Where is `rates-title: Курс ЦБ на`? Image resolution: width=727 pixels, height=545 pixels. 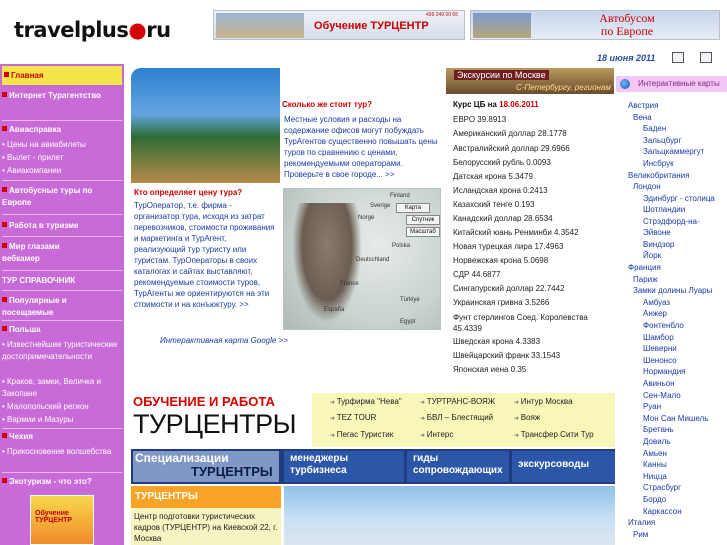
rates-title: Курс ЦБ на is located at coordinates (475, 104).